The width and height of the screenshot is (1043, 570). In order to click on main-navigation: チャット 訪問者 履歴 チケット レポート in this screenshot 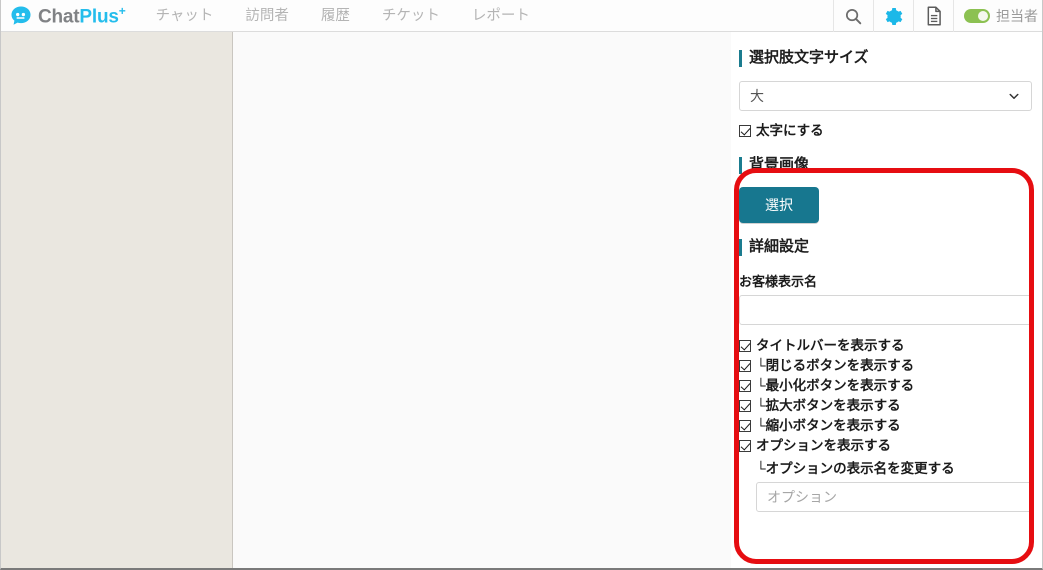, I will do `click(343, 16)`.